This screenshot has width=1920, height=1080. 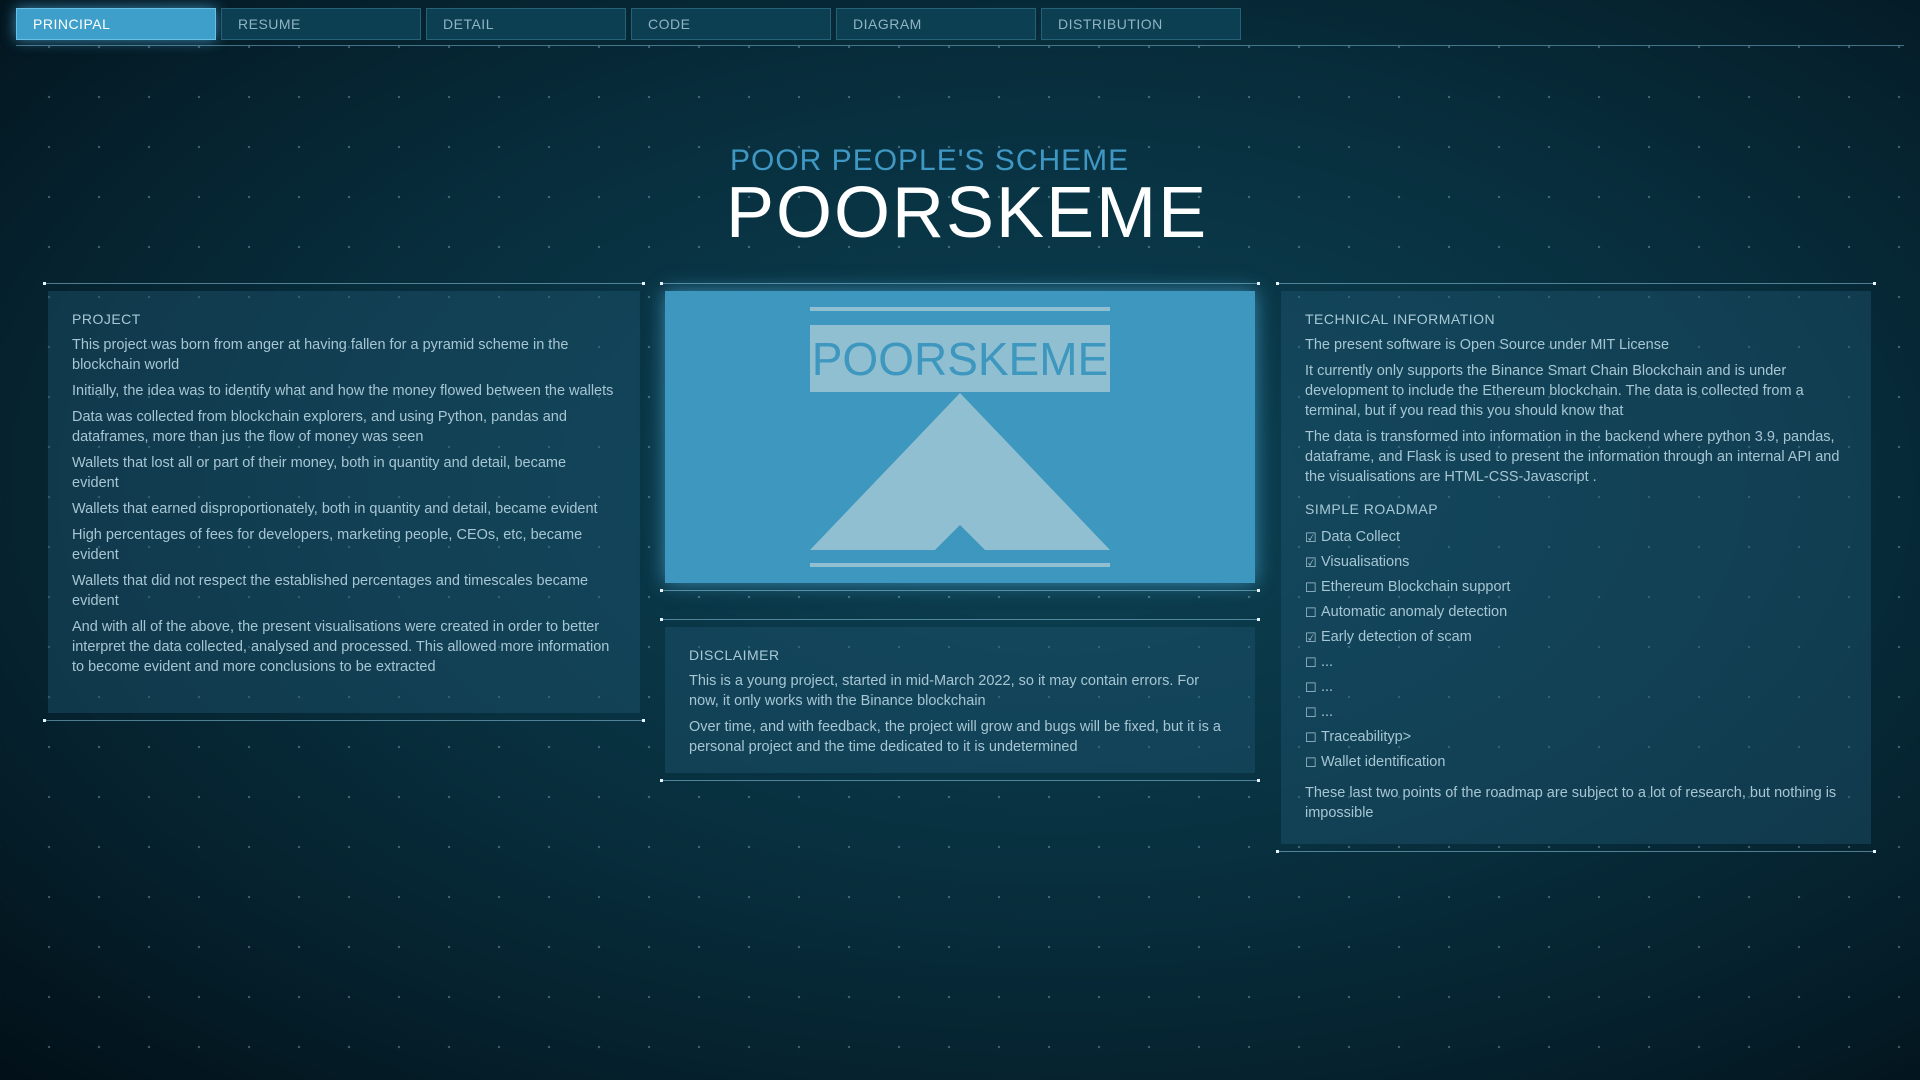 I want to click on roadmap-item: ☑ Early detection of scam, so click(x=1576, y=637).